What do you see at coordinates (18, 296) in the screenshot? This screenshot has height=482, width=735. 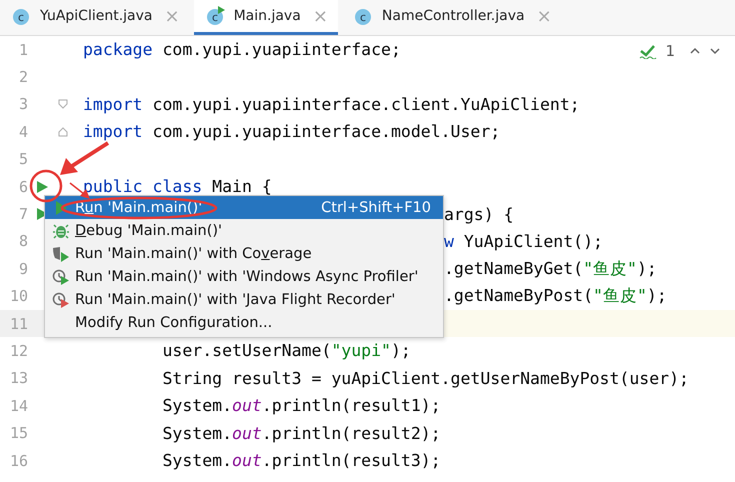 I see `line-number: 10` at bounding box center [18, 296].